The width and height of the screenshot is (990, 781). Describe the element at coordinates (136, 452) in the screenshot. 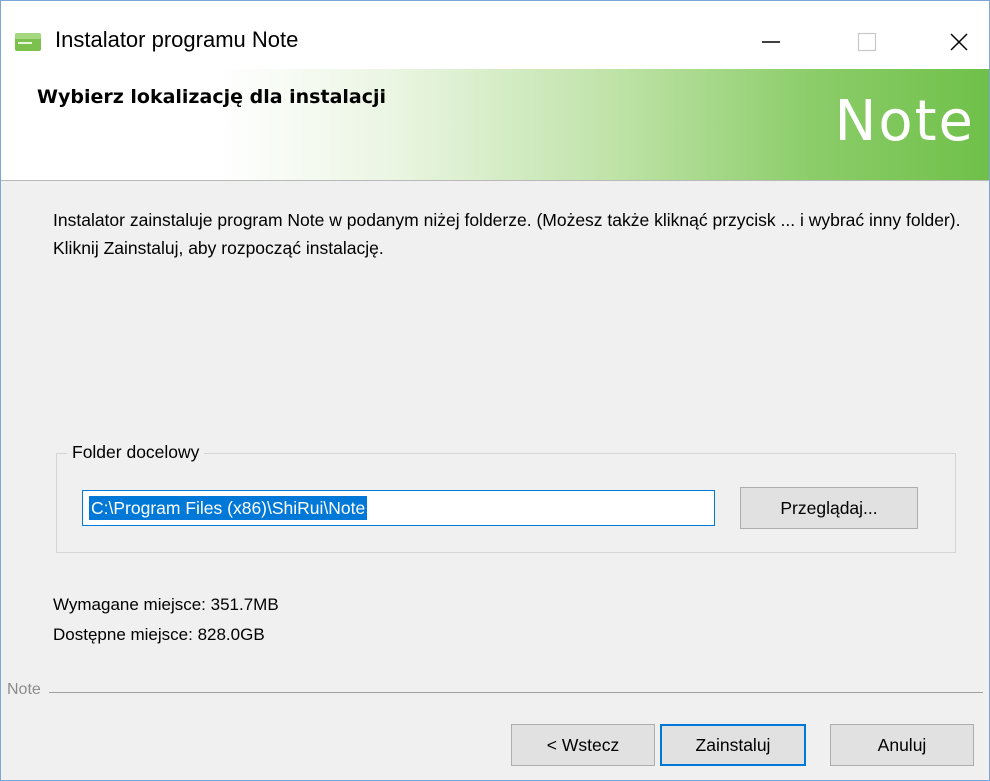

I see `destination-folder-label: Folder docelowy` at that location.